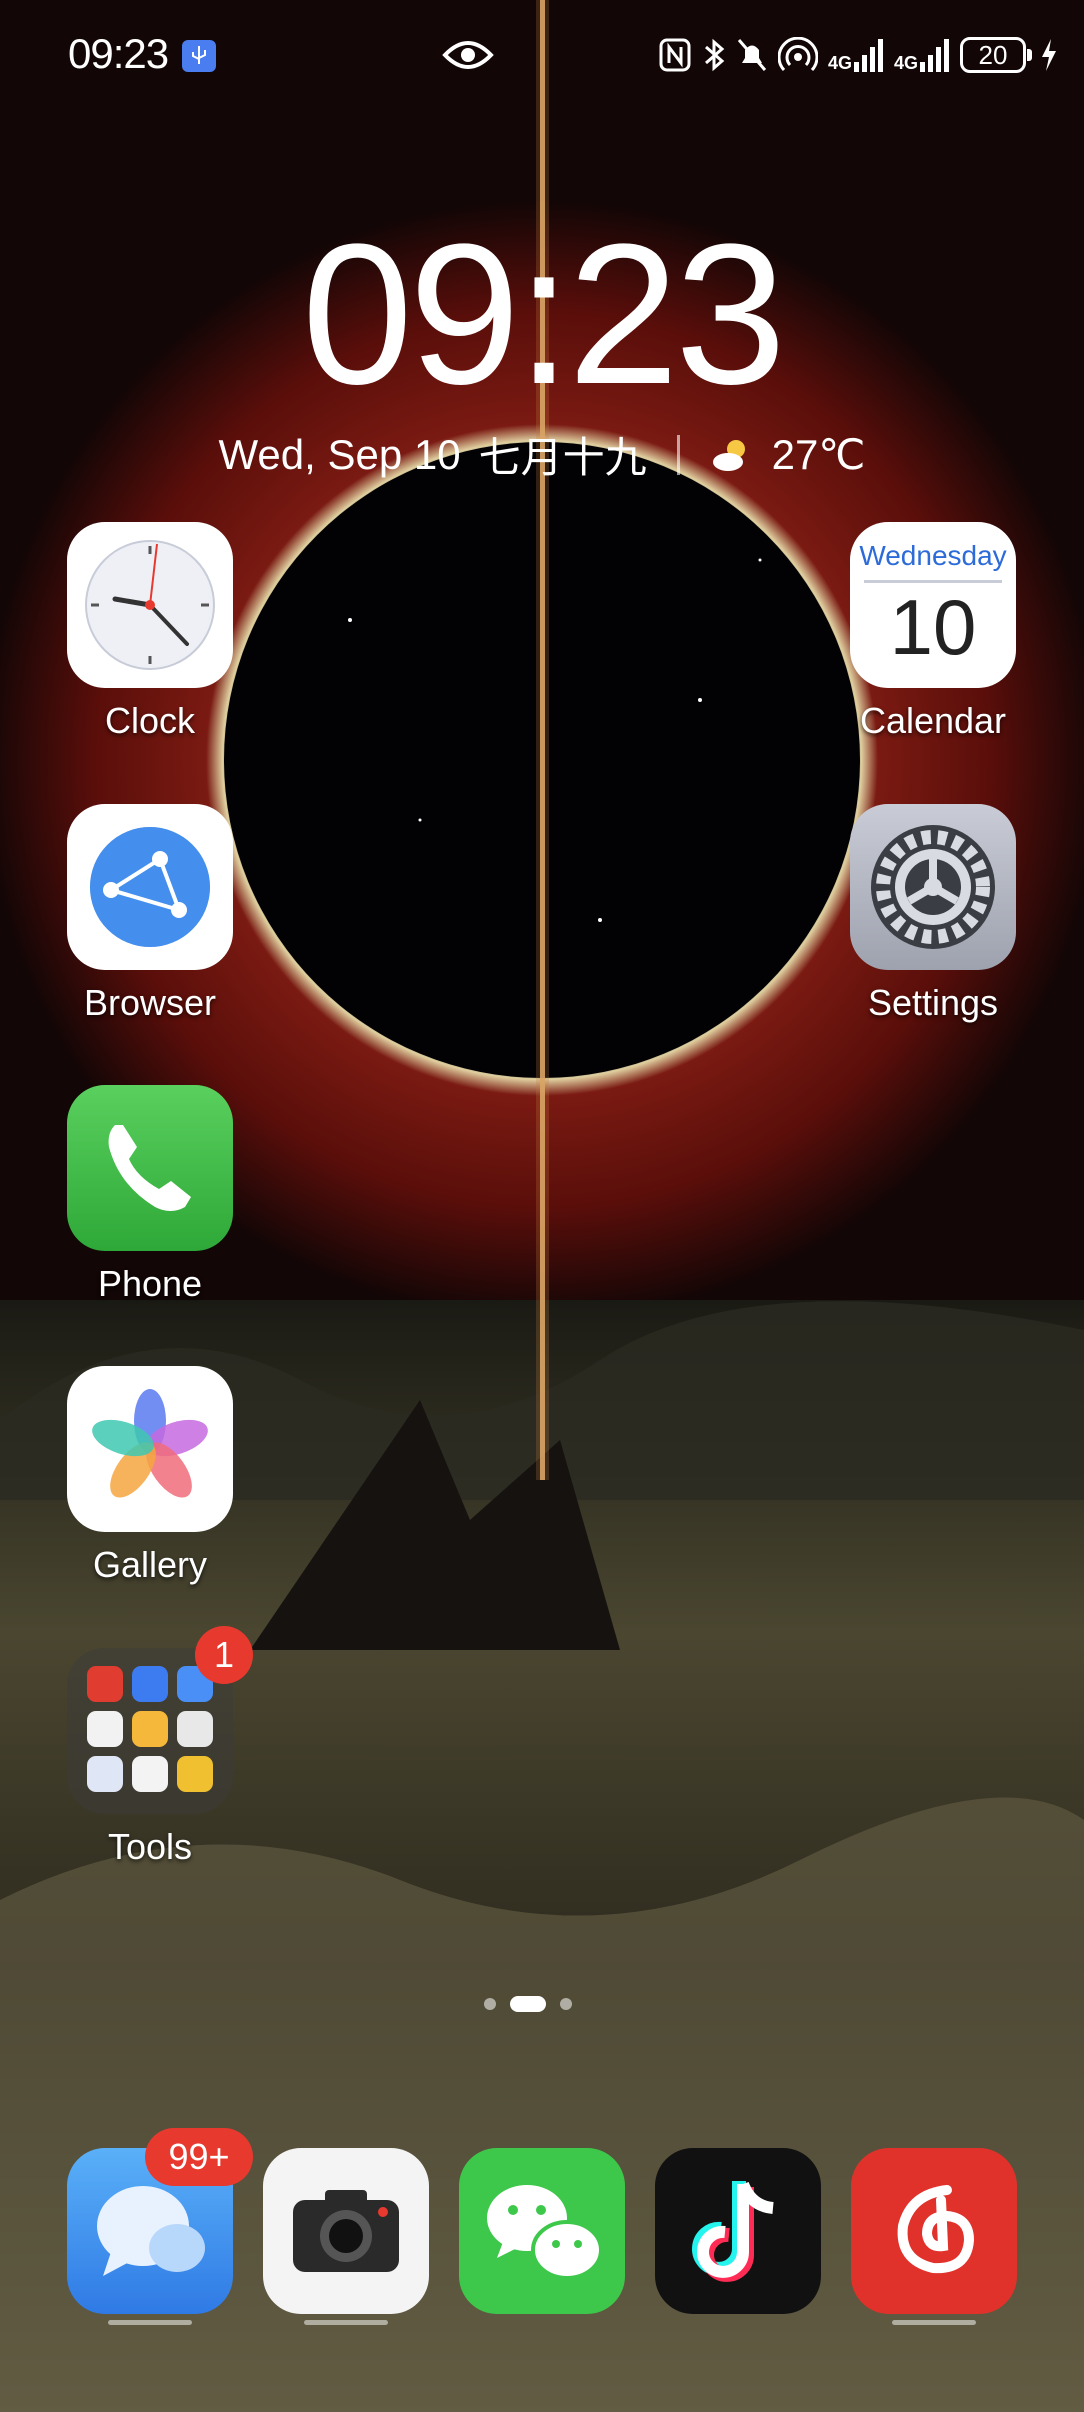  Describe the element at coordinates (195, 1774) in the screenshot. I see `sim-mini-icon` at that location.